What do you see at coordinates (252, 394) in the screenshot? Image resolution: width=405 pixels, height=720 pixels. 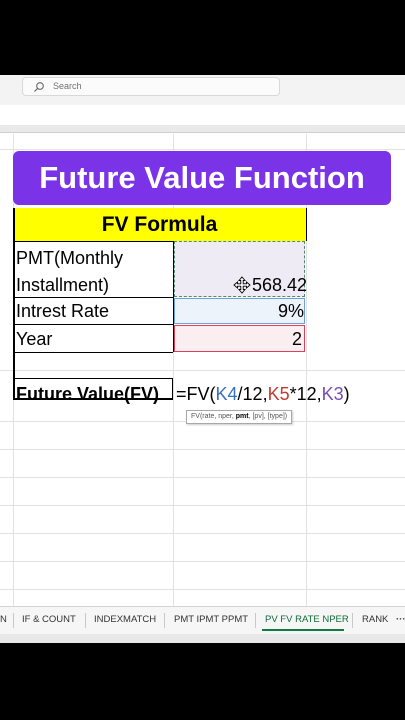 I see `formula-part2: /12,` at bounding box center [252, 394].